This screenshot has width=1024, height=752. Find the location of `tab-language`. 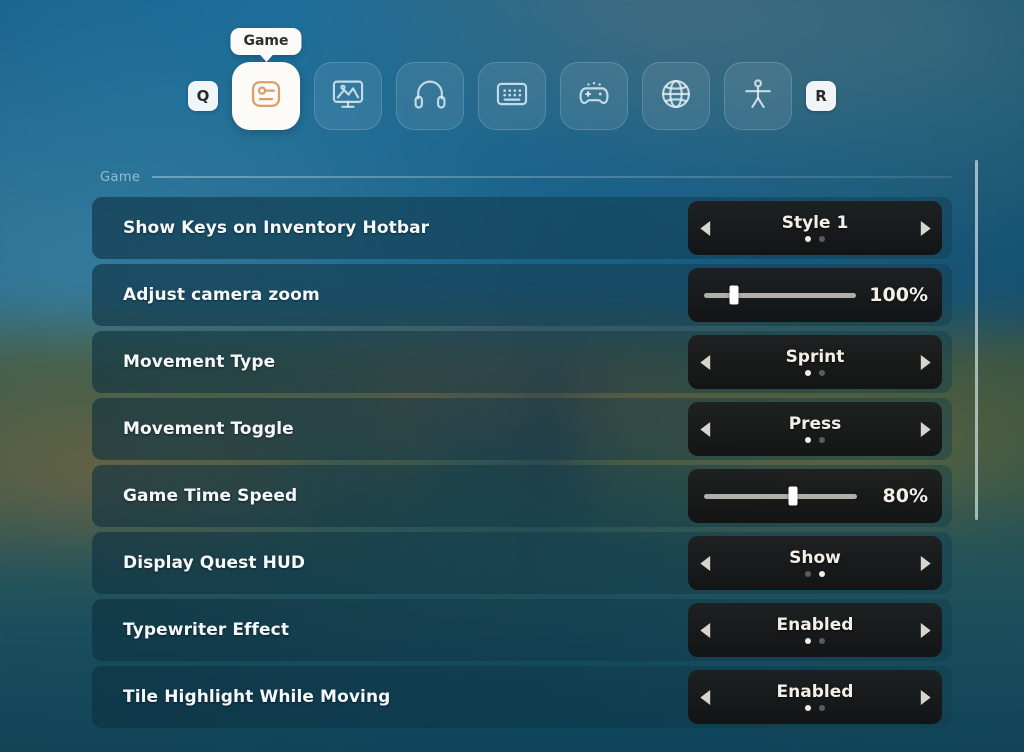

tab-language is located at coordinates (676, 96).